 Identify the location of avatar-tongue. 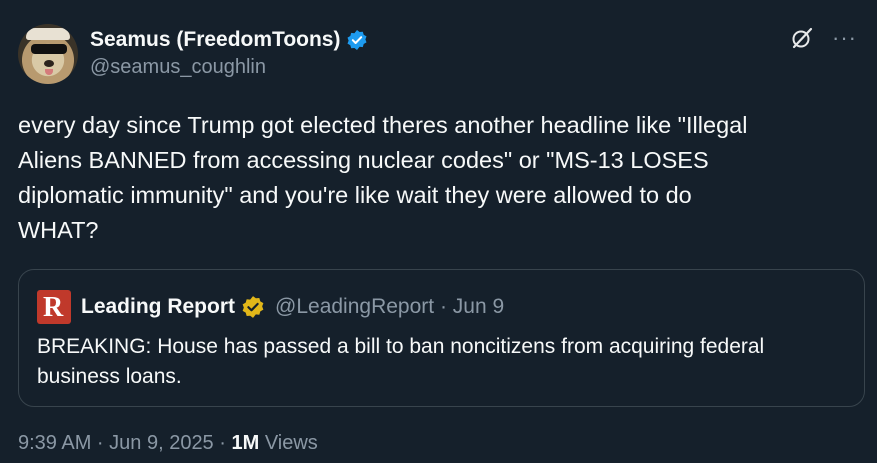
(49, 72).